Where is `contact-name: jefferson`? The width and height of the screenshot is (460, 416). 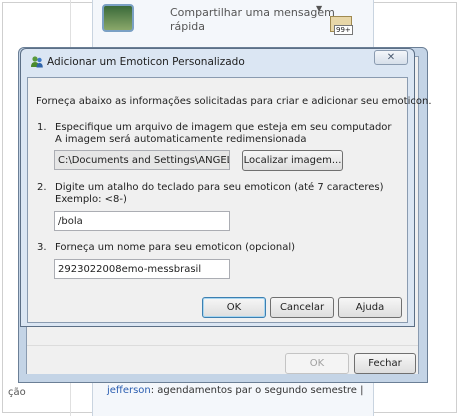
contact-name: jefferson is located at coordinates (129, 390).